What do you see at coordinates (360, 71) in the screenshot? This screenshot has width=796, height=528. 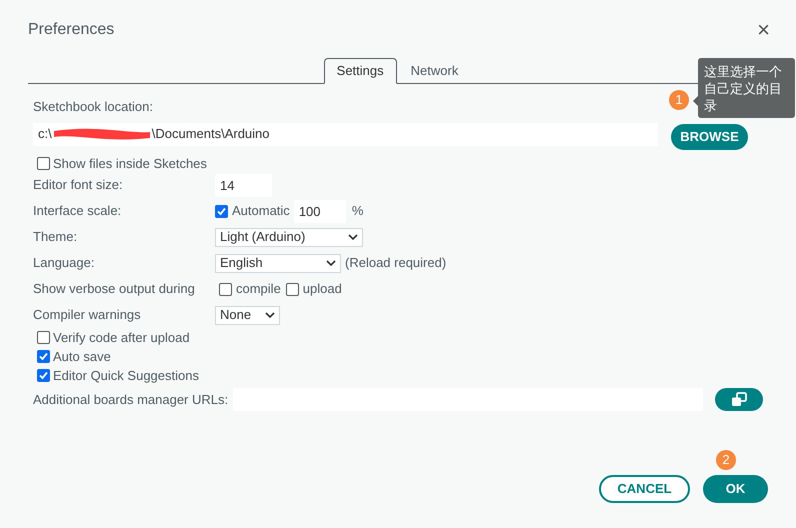 I see `tab: Settings` at bounding box center [360, 71].